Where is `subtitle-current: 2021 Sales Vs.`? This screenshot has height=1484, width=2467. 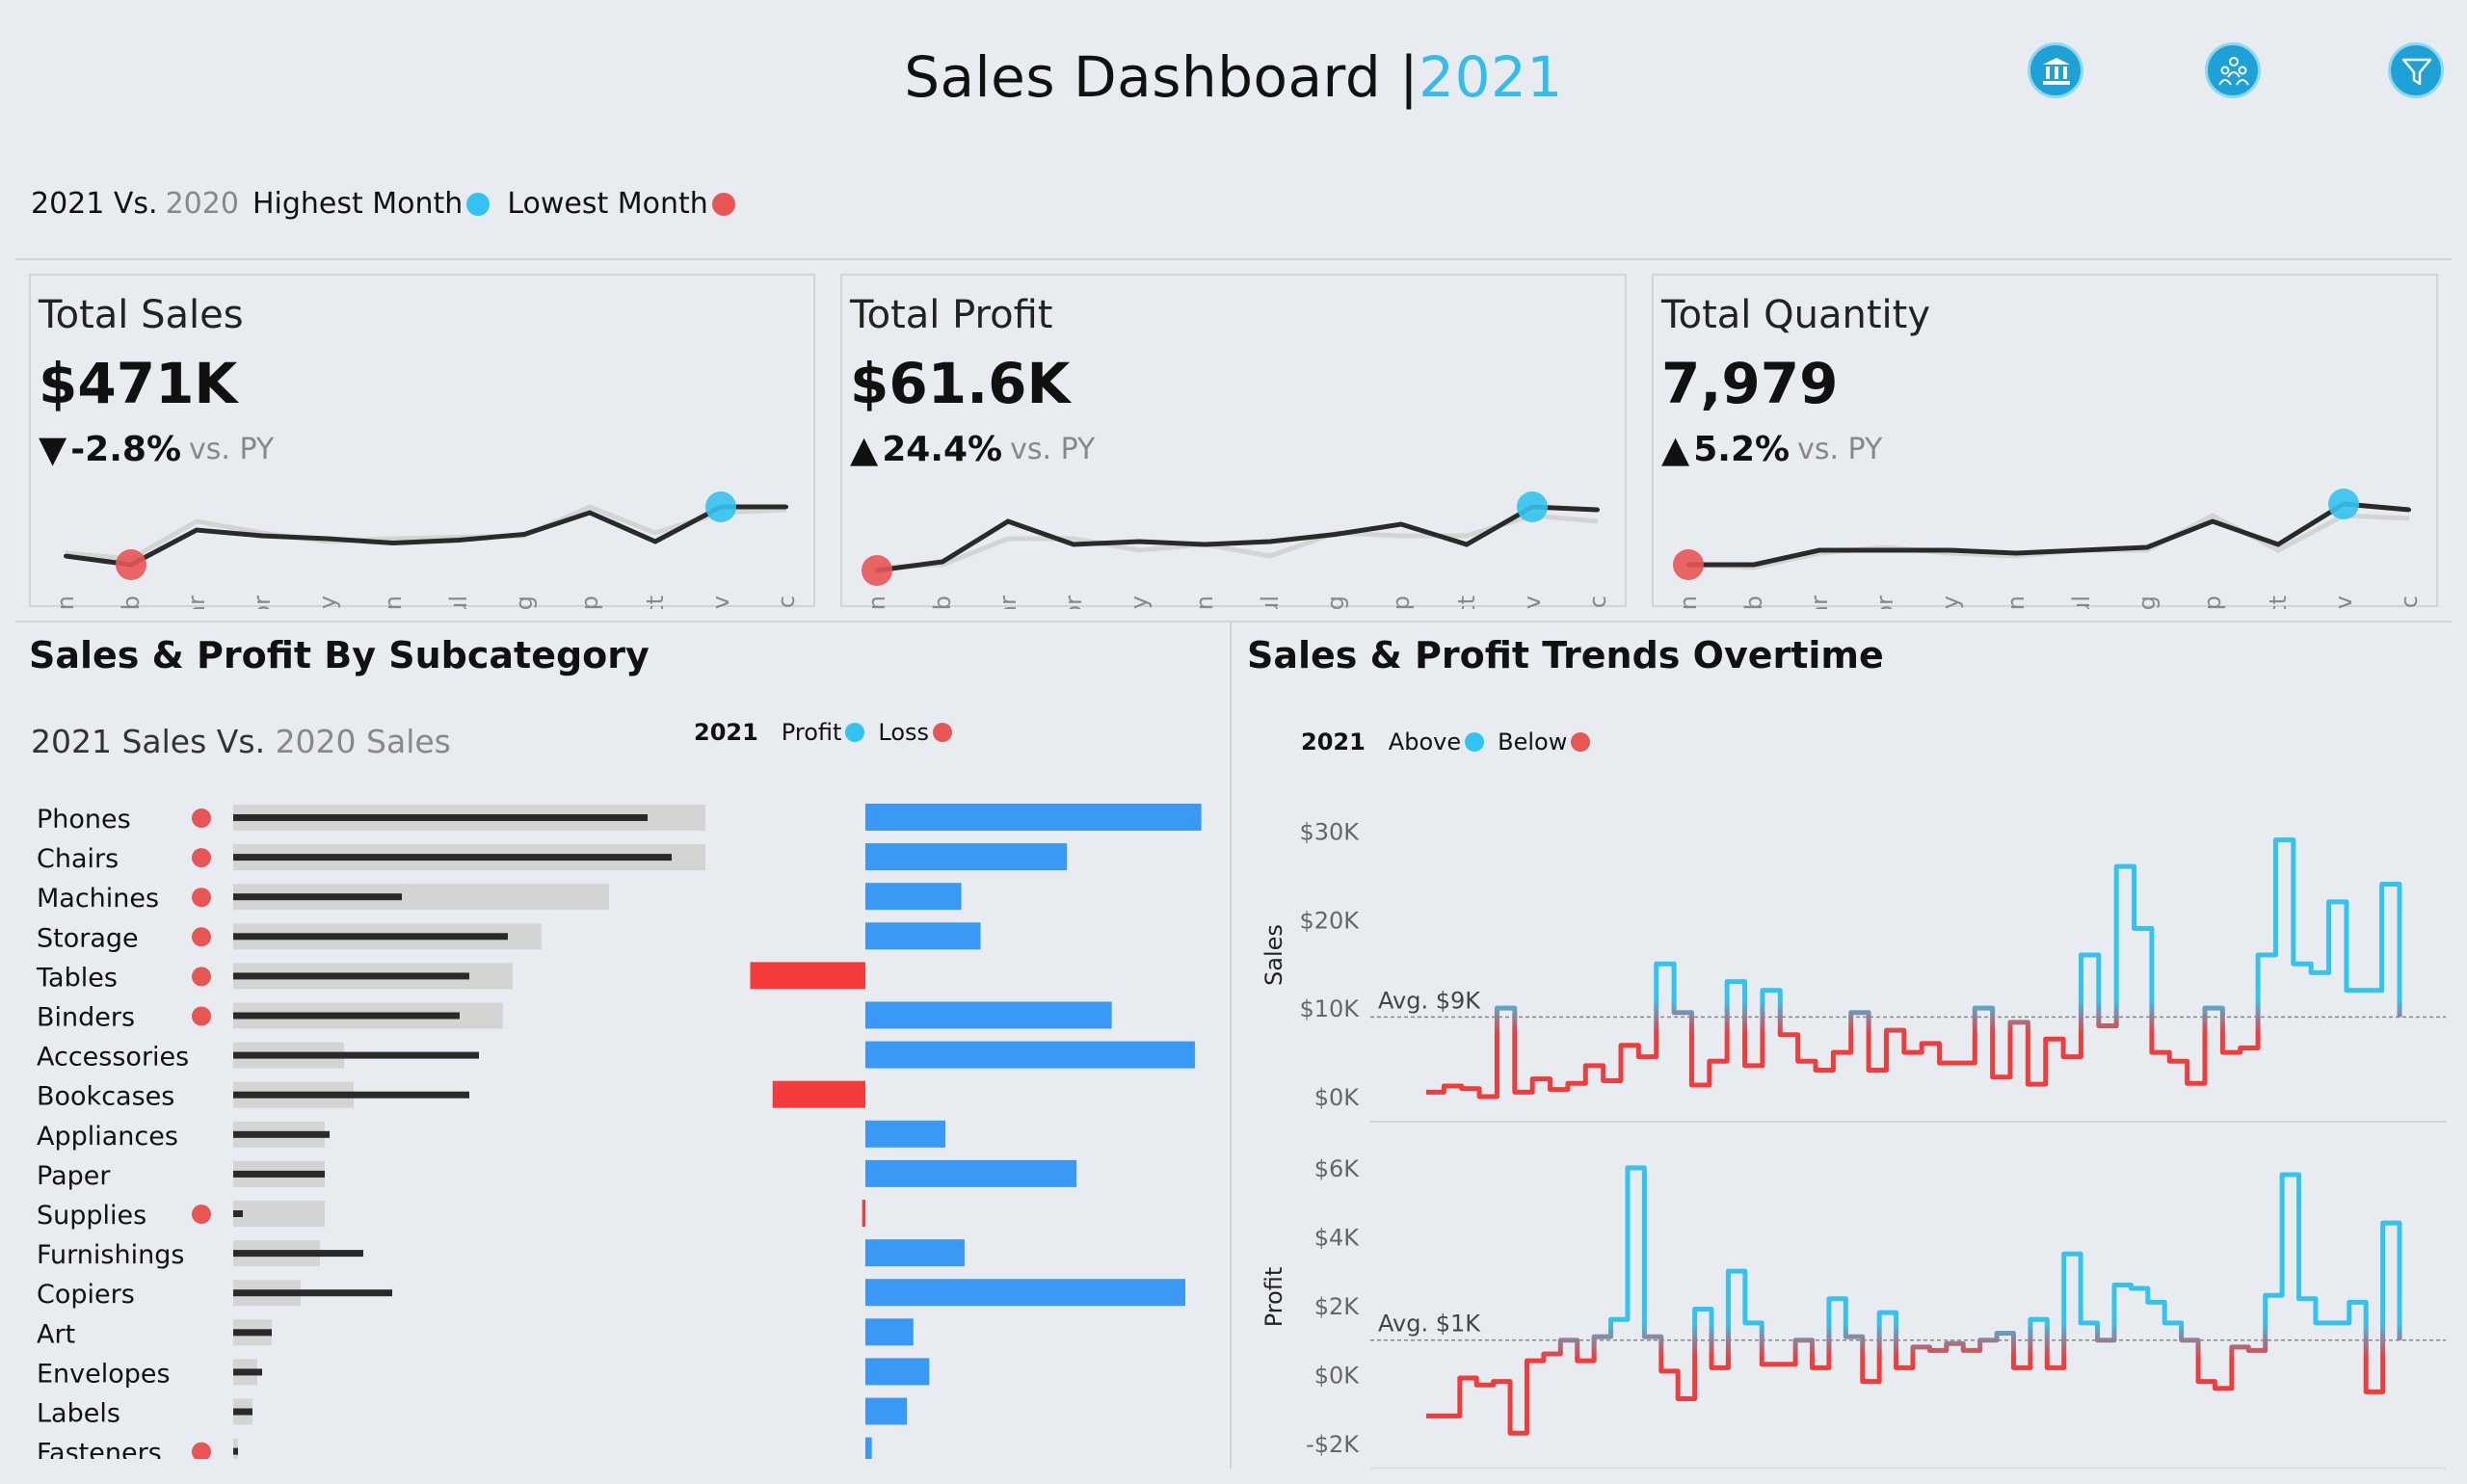
subtitle-current: 2021 Sales Vs. is located at coordinates (148, 741).